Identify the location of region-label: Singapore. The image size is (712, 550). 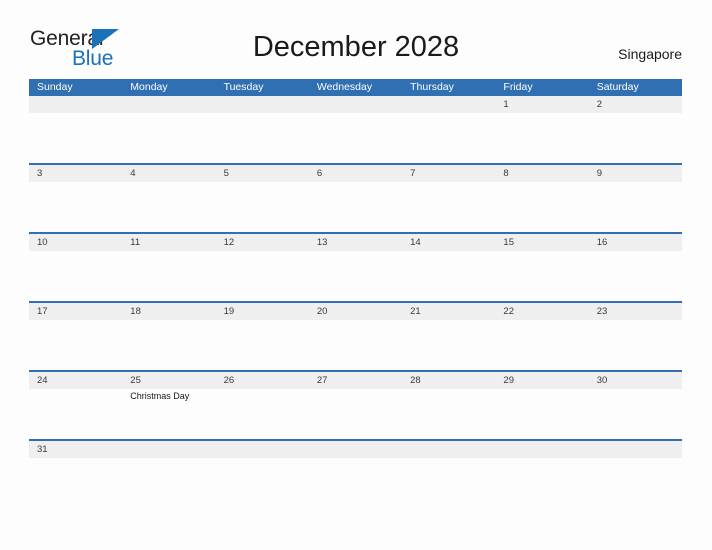
(650, 54).